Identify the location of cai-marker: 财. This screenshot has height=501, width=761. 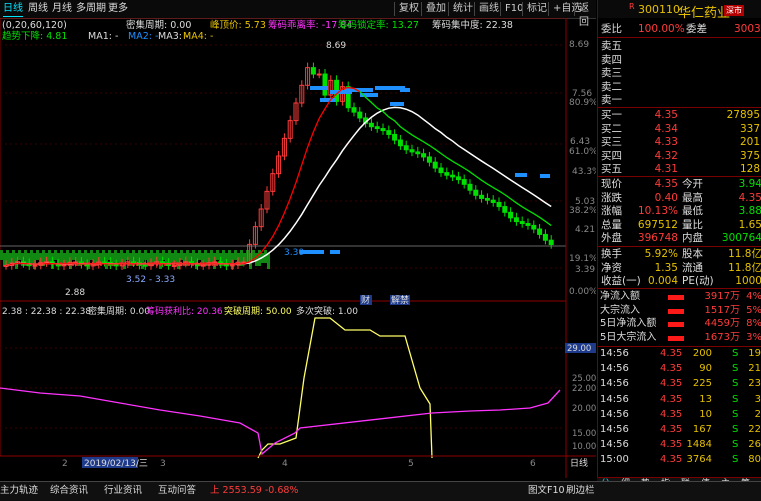
(365, 300).